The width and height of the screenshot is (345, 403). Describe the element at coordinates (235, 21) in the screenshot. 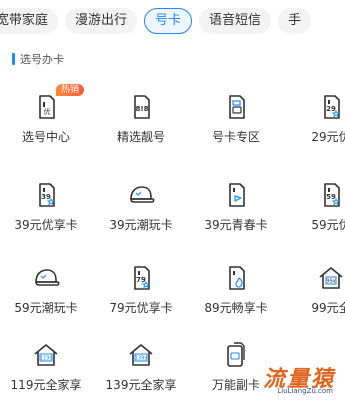

I see `tab-voice-sms: 语音短信` at that location.